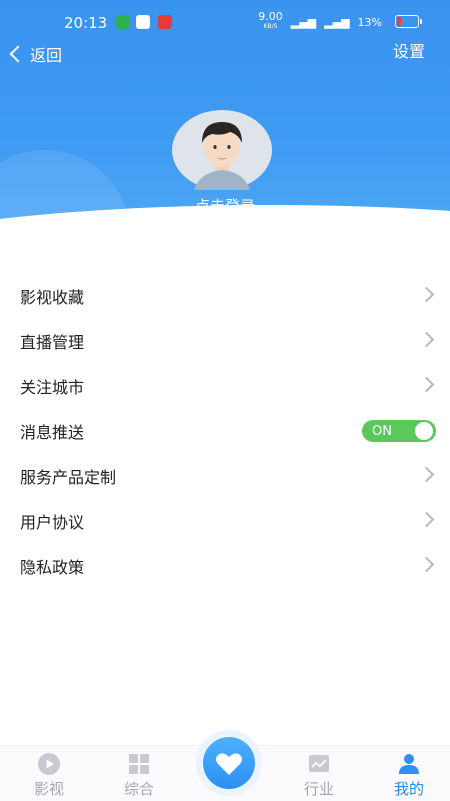  Describe the element at coordinates (139, 764) in the screenshot. I see `grid-icon` at that location.